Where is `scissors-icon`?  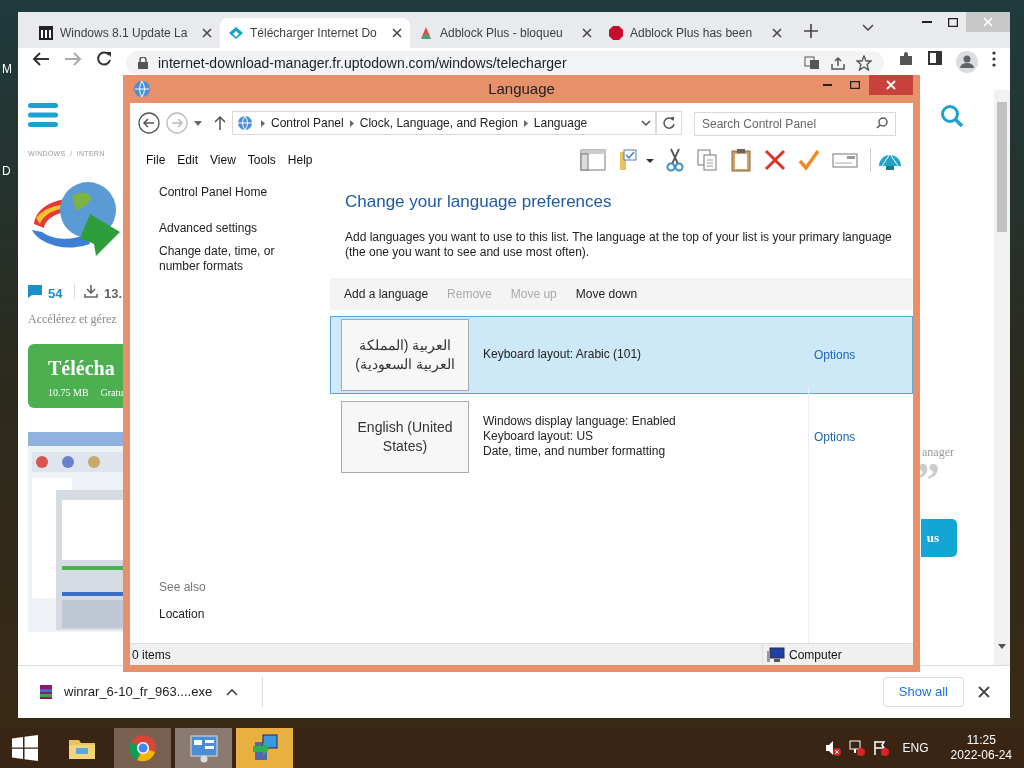 scissors-icon is located at coordinates (675, 160).